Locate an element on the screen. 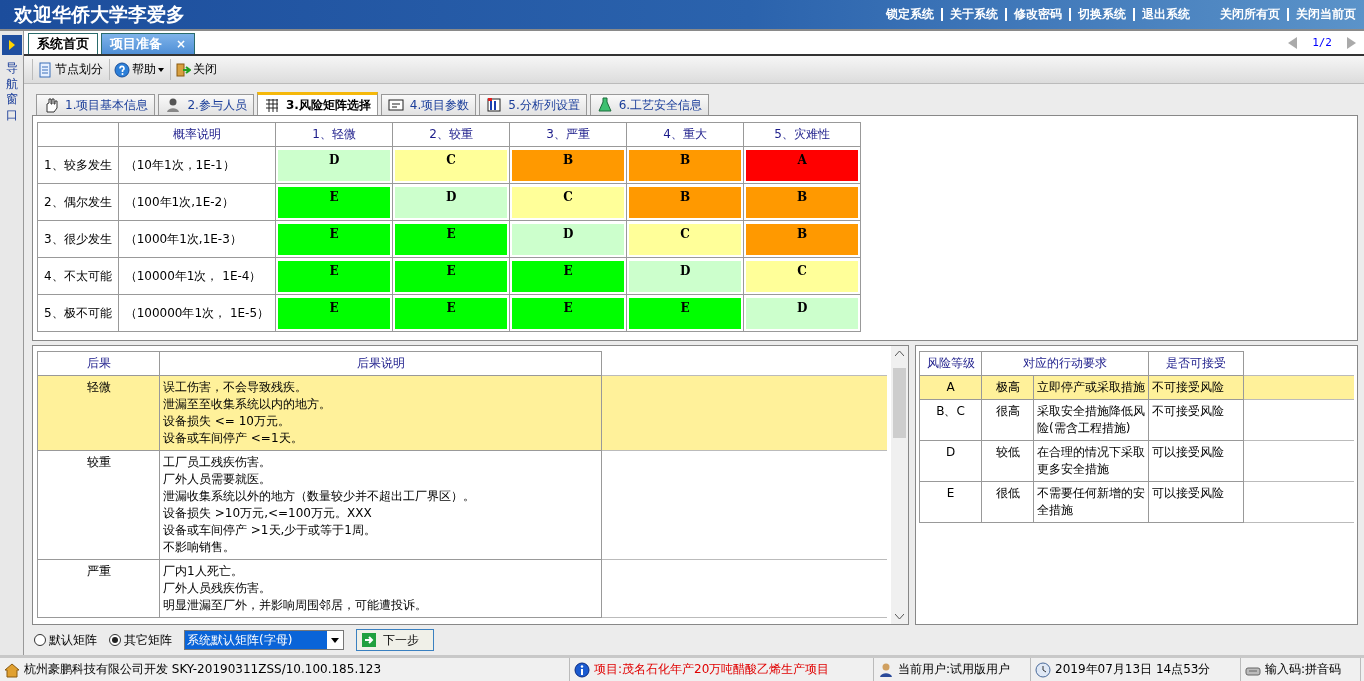 The width and height of the screenshot is (1364, 681). table-cell: D is located at coordinates (950, 461).